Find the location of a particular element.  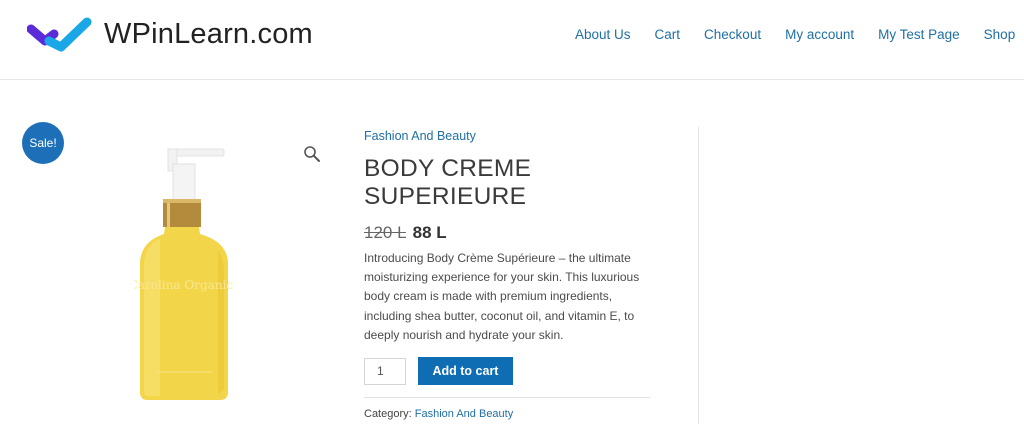

nav-cart: Cart is located at coordinates (668, 34).